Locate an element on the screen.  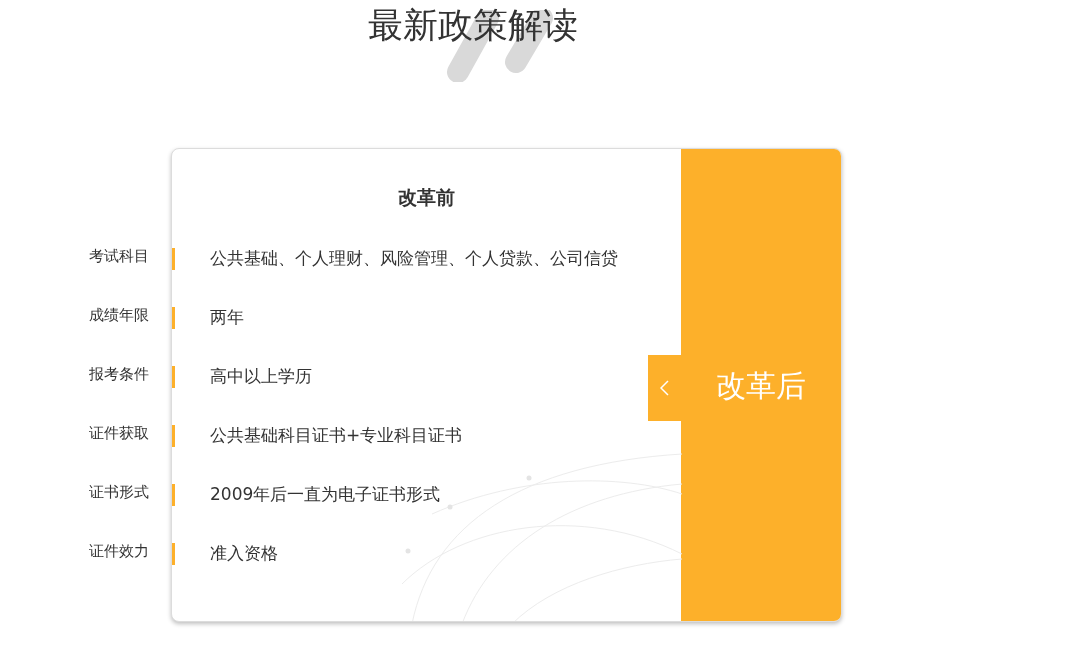
row-label: 成绩年限 is located at coordinates (119, 315).